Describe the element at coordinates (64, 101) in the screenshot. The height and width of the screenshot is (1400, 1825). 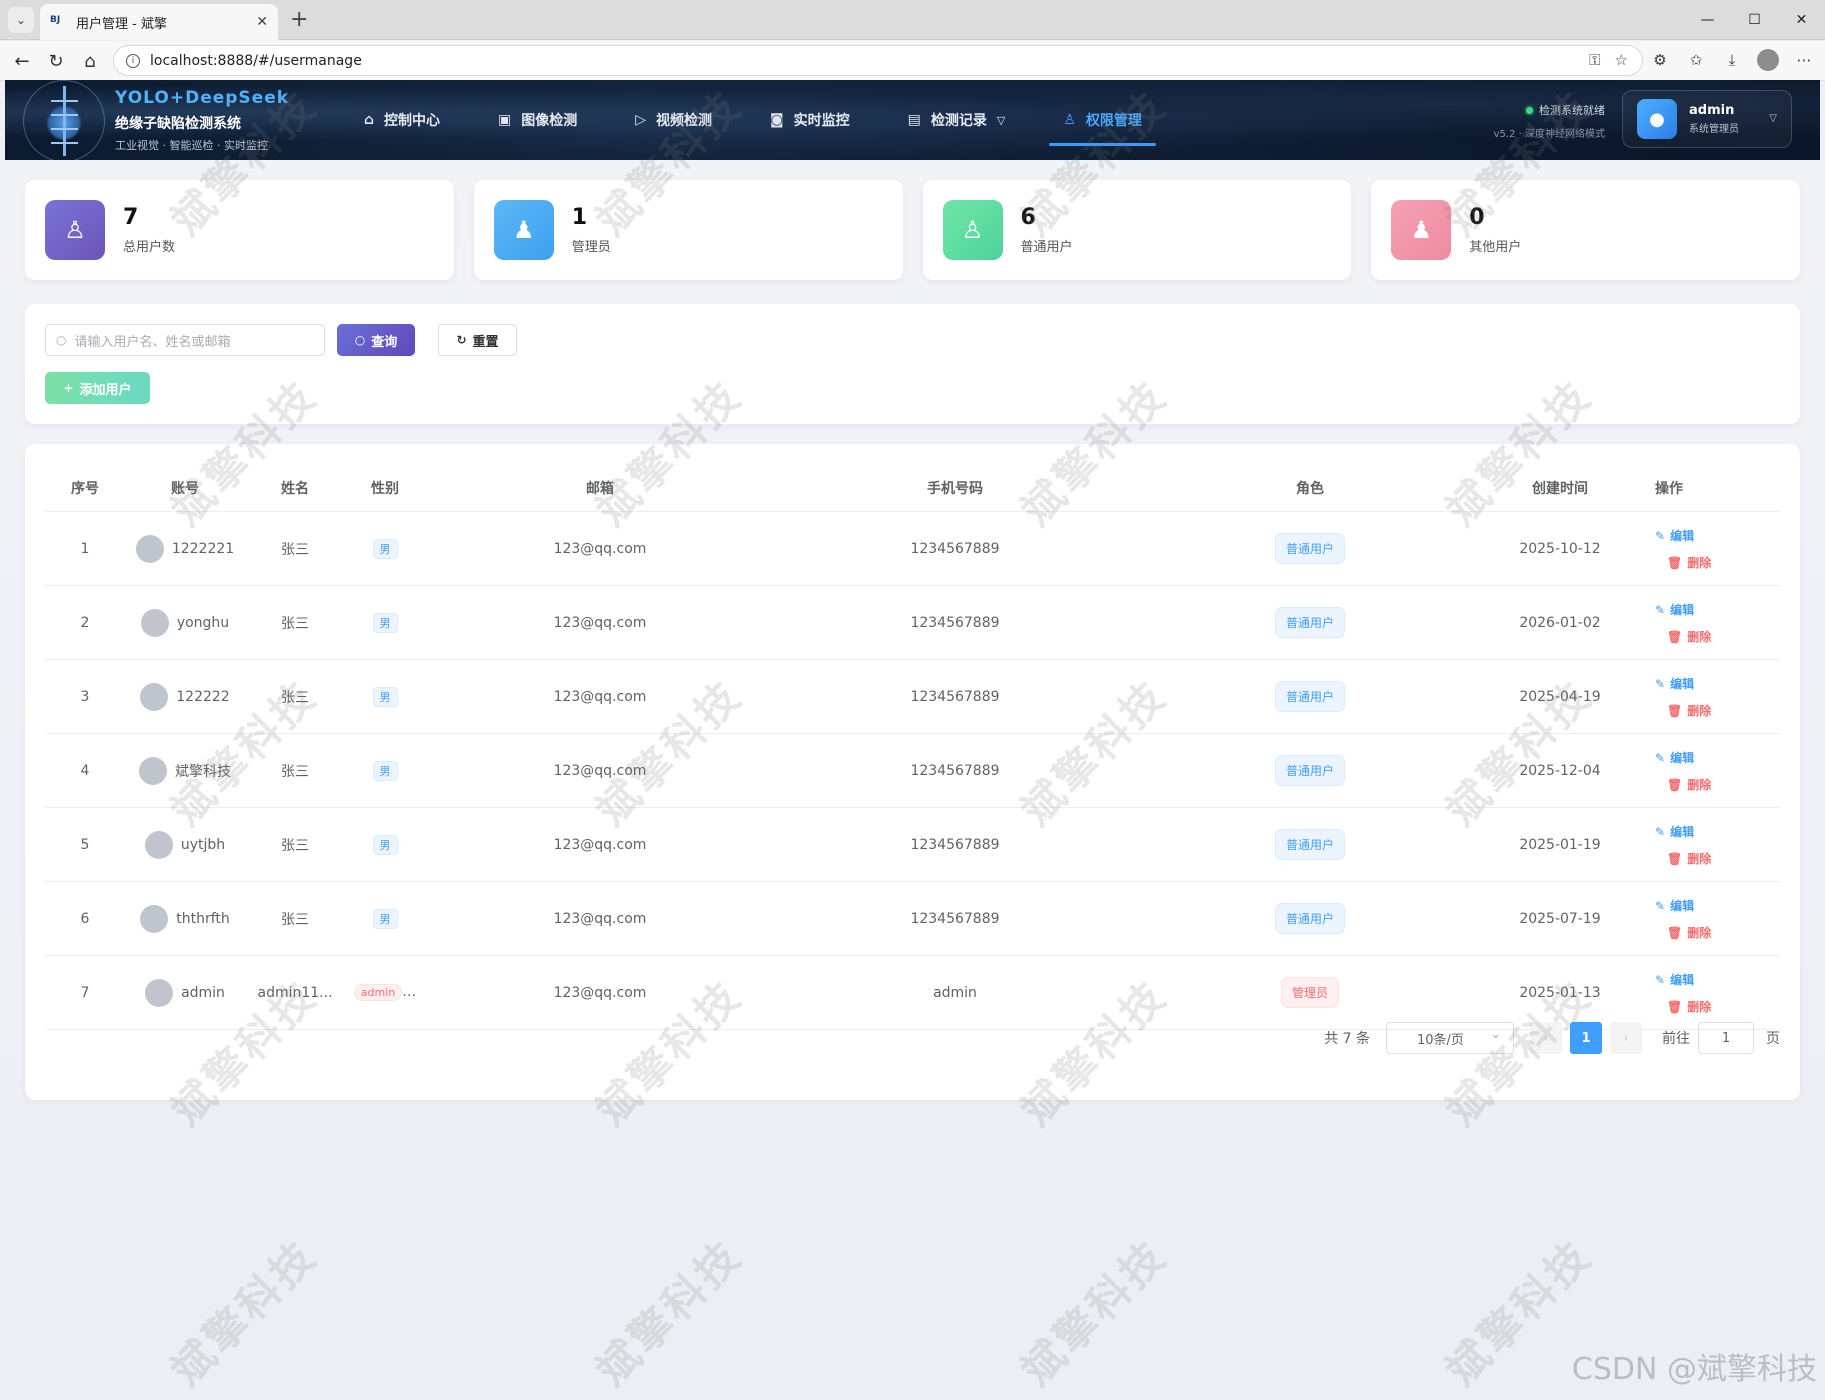
I see `logo-rung` at that location.